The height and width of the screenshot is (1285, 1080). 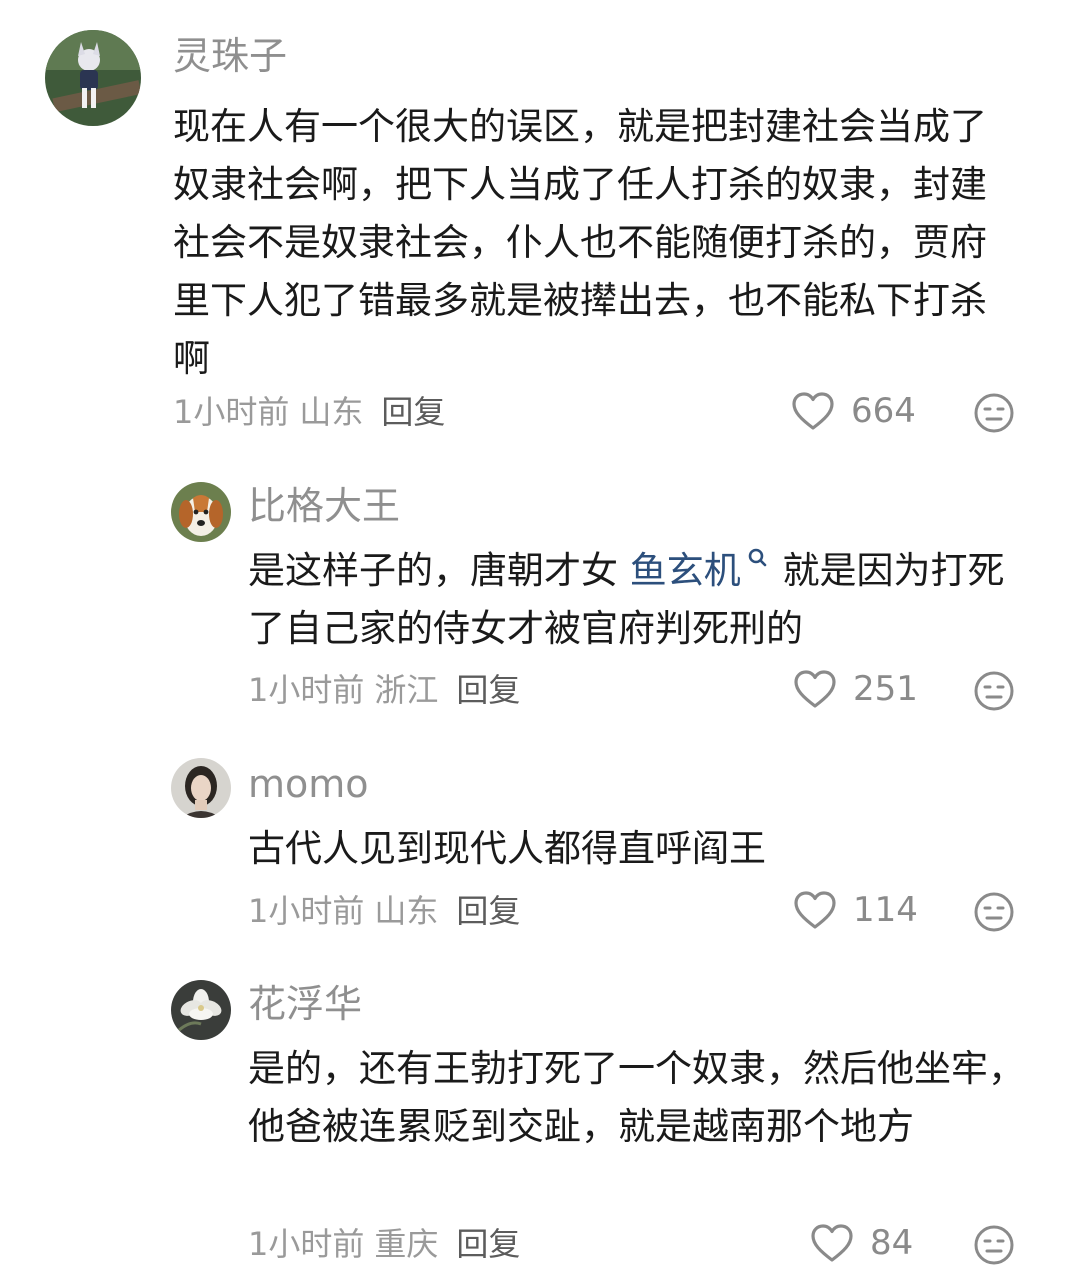 I want to click on comment-location: 重庆, so click(x=406, y=1244).